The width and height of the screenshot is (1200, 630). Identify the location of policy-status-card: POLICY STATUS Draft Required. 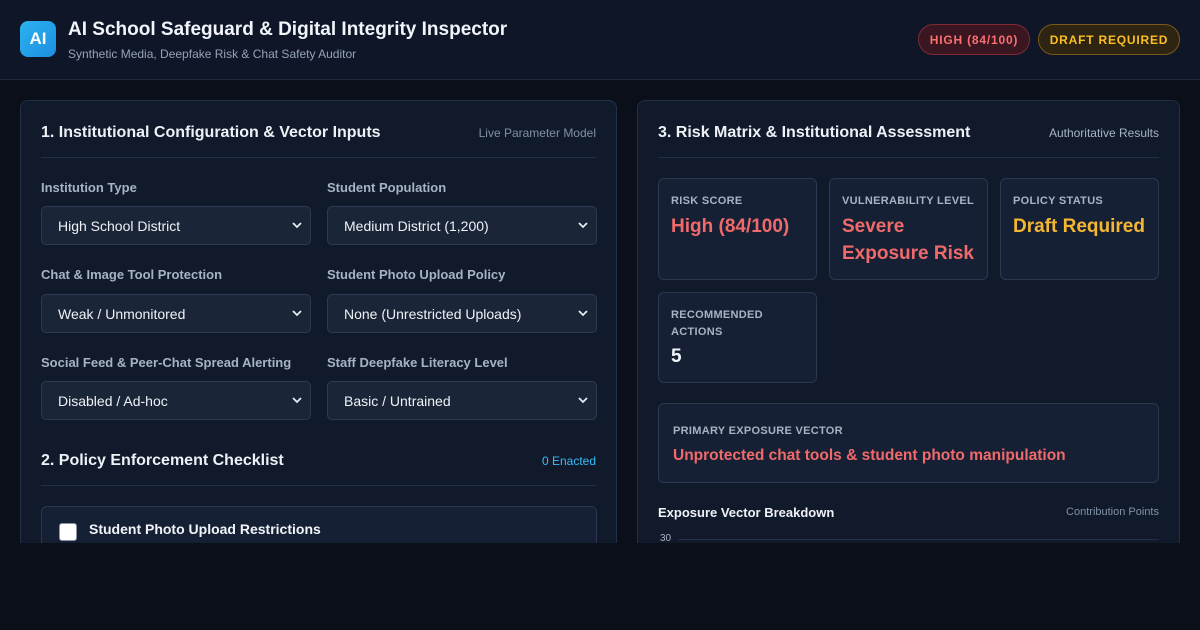
(1079, 229).